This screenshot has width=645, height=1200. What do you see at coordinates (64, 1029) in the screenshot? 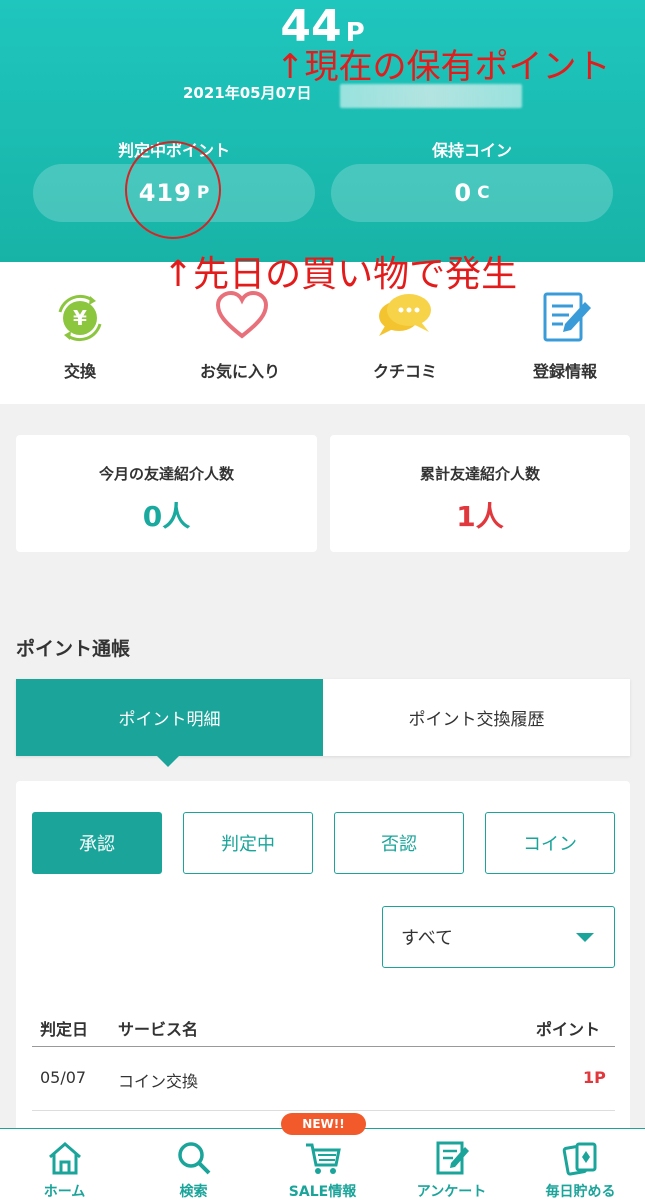
I see `column-header-date: 判定日` at bounding box center [64, 1029].